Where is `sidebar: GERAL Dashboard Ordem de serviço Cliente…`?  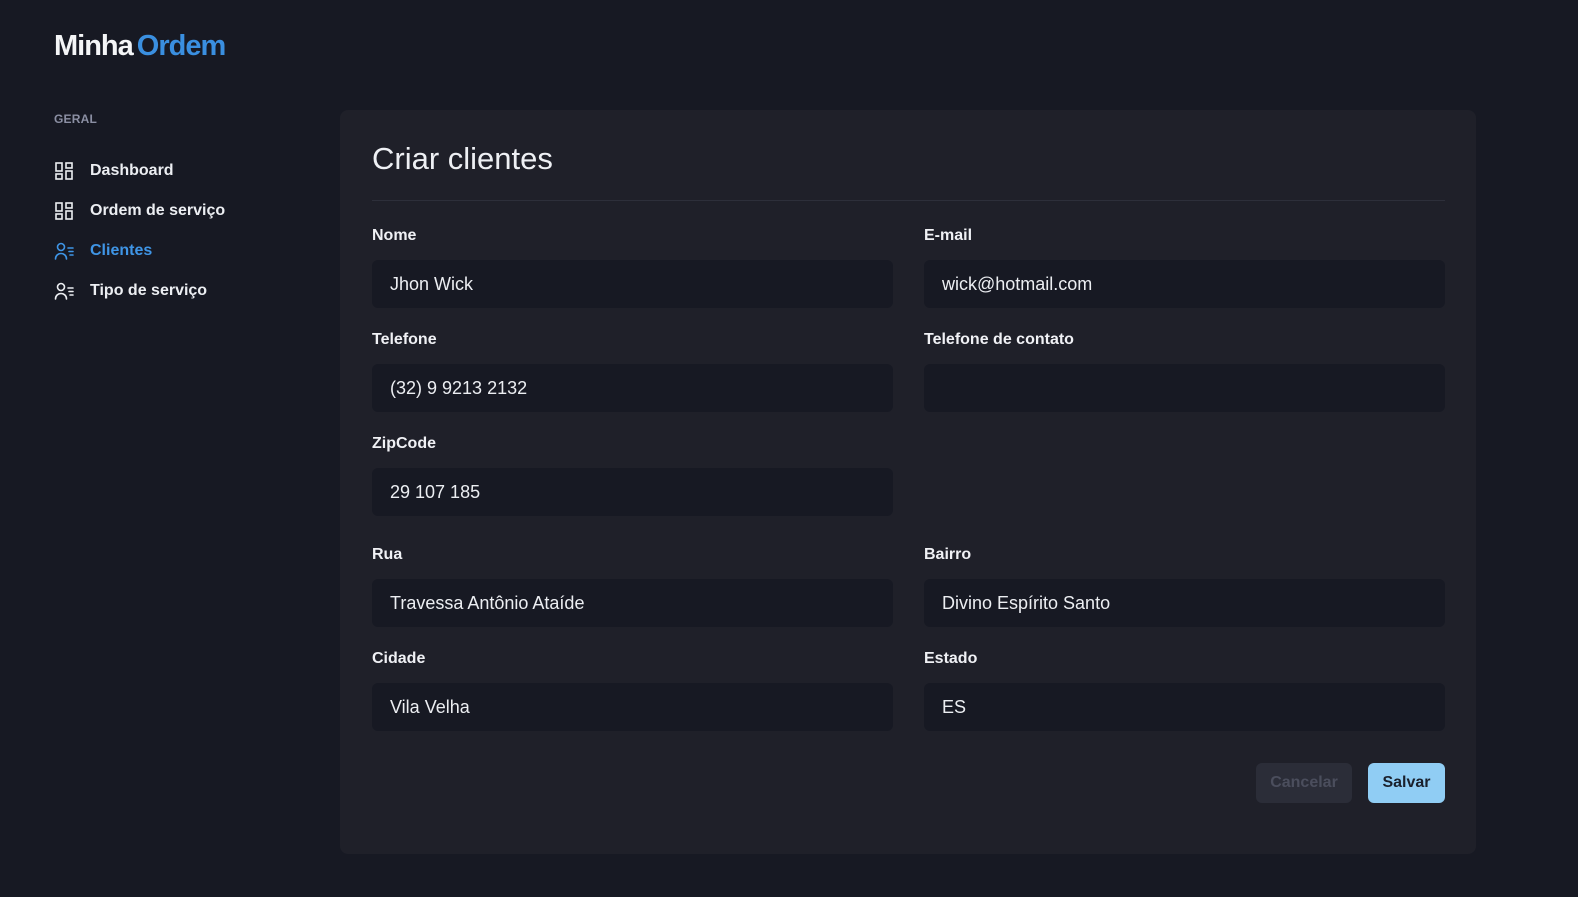 sidebar: GERAL Dashboard Ordem de serviço Cliente… is located at coordinates (174, 216).